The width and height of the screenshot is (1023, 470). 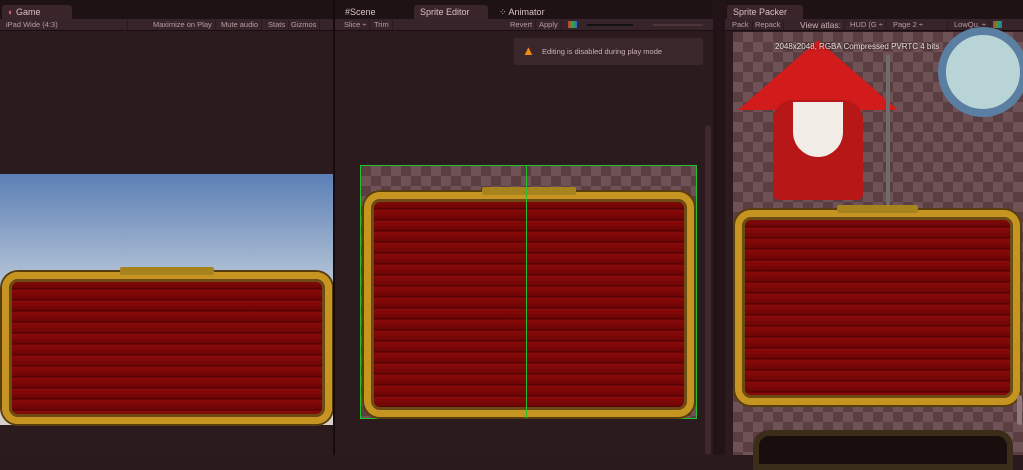 What do you see at coordinates (183, 25) in the screenshot?
I see `maximize-on-play-toggle: Maximize on Play` at bounding box center [183, 25].